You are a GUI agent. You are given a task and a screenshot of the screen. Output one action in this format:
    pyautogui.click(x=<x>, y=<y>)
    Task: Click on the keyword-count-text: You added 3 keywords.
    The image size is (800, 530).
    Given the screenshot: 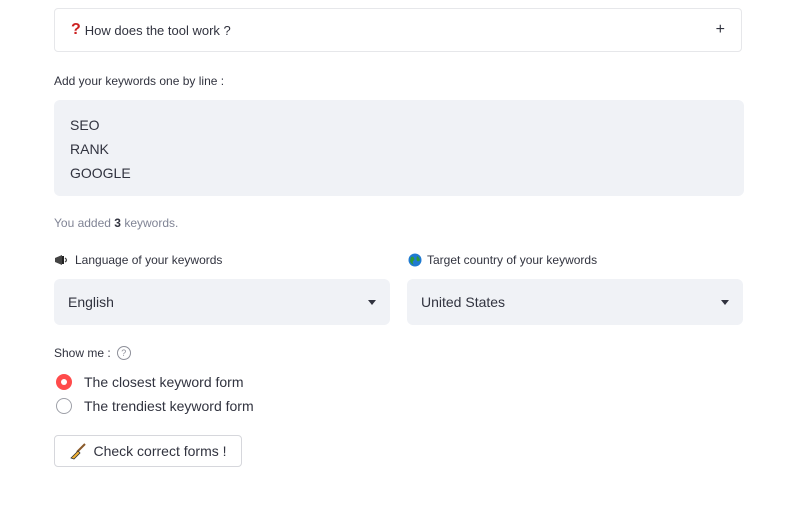 What is the action you would take?
    pyautogui.click(x=116, y=223)
    